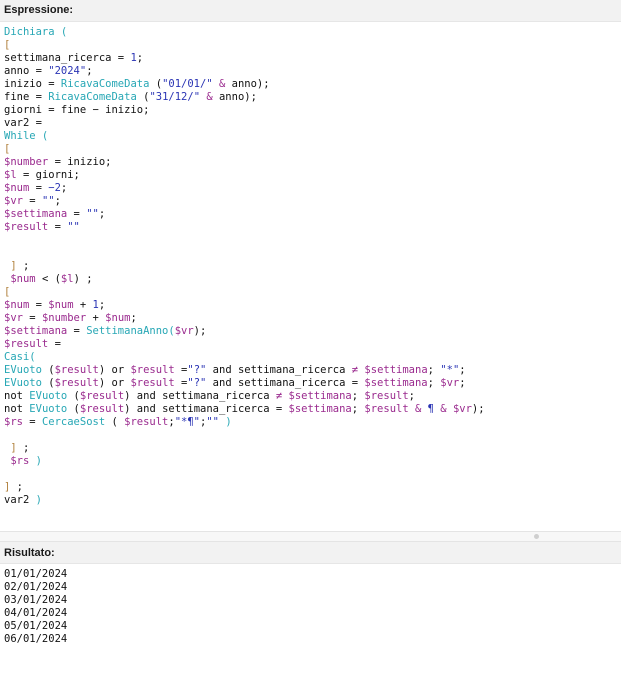 The image size is (621, 692). Describe the element at coordinates (36, 613) in the screenshot. I see `result-line: 04/01/2024` at that location.